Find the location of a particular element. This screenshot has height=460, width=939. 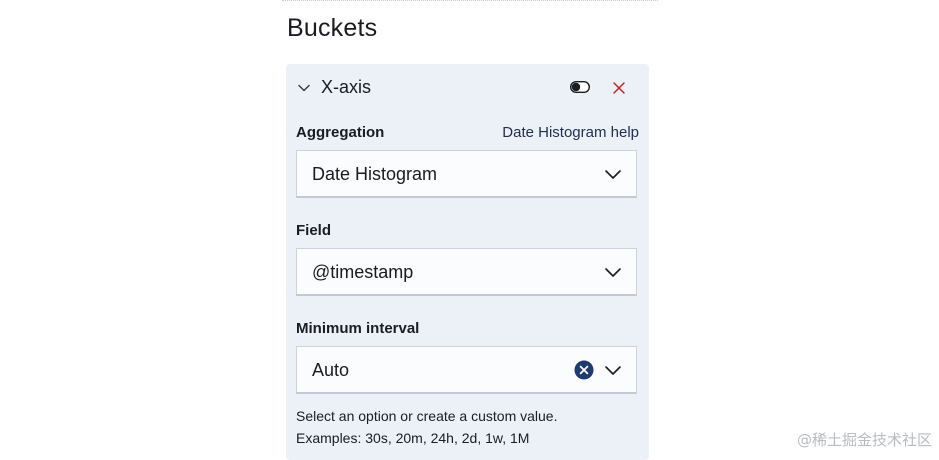

top-divider is located at coordinates (470, 1).